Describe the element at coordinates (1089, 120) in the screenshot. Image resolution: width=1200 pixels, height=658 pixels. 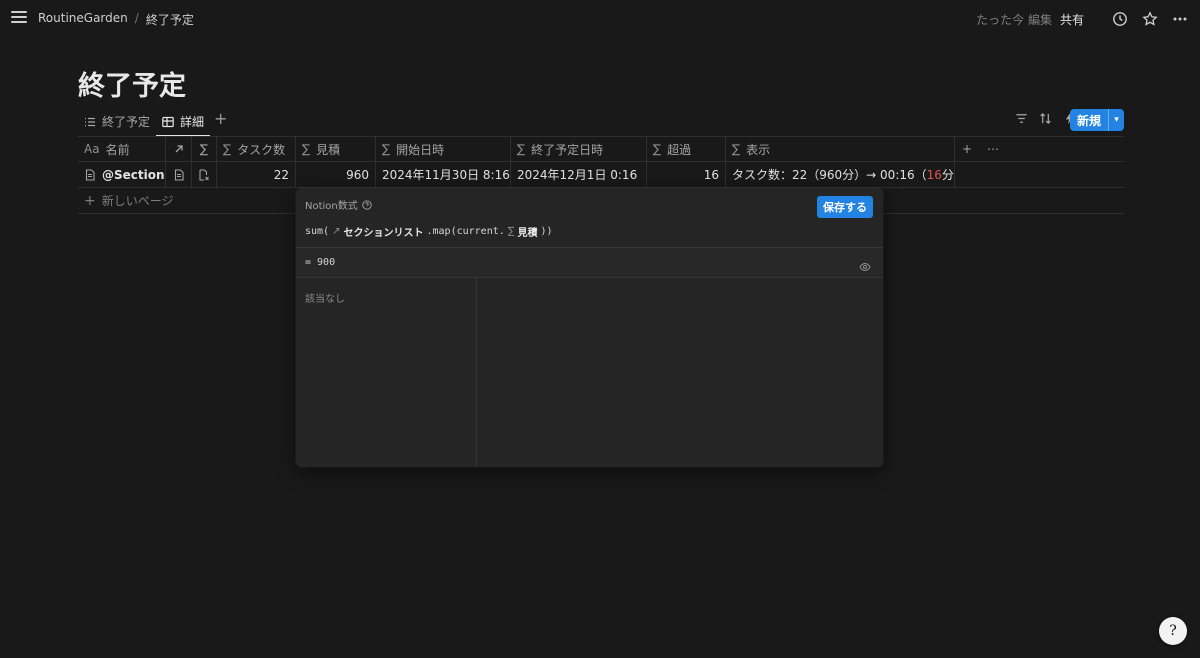
I see `new-button: 新規` at that location.